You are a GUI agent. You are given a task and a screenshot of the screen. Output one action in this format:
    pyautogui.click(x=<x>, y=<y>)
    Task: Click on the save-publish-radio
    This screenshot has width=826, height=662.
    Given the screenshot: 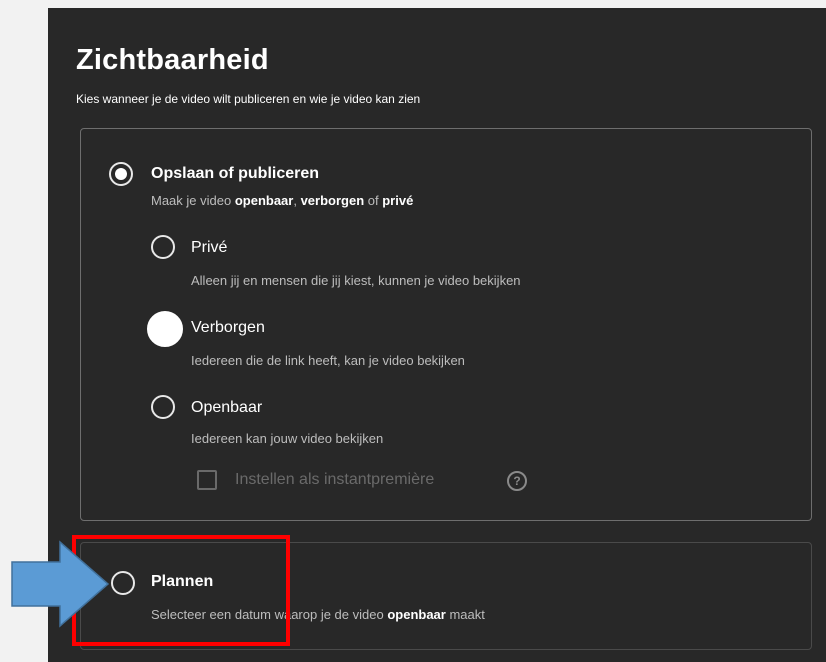 What is the action you would take?
    pyautogui.click(x=121, y=174)
    